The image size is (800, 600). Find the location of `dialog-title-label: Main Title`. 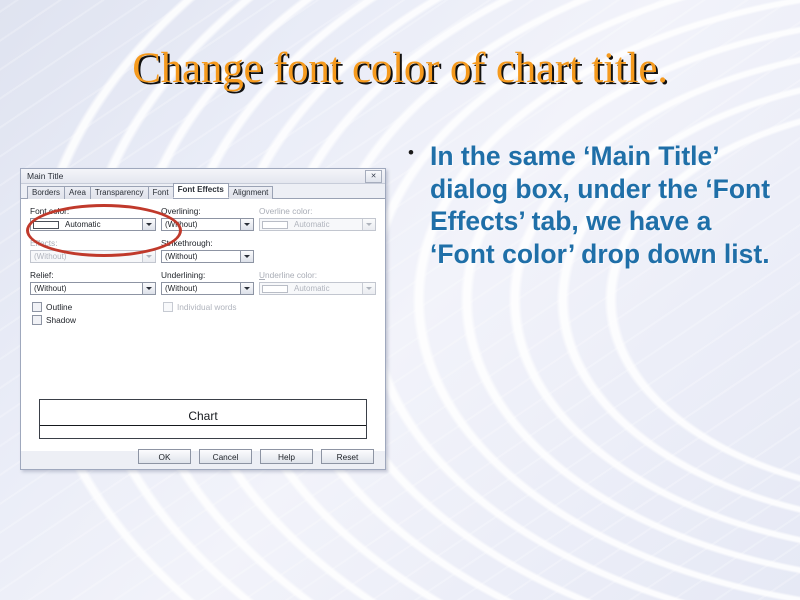

dialog-title-label: Main Title is located at coordinates (45, 176).